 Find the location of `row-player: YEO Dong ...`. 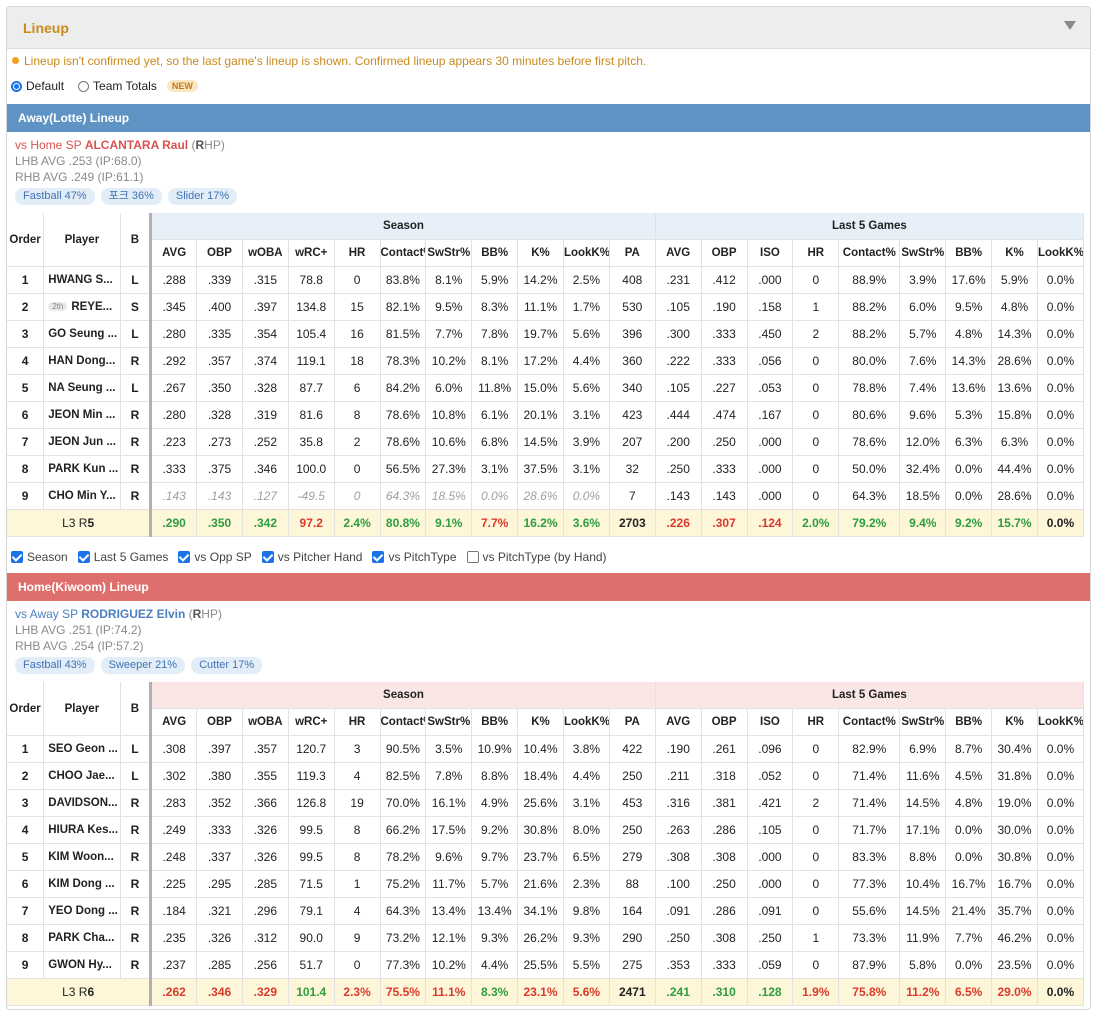

row-player: YEO Dong ... is located at coordinates (82, 911).